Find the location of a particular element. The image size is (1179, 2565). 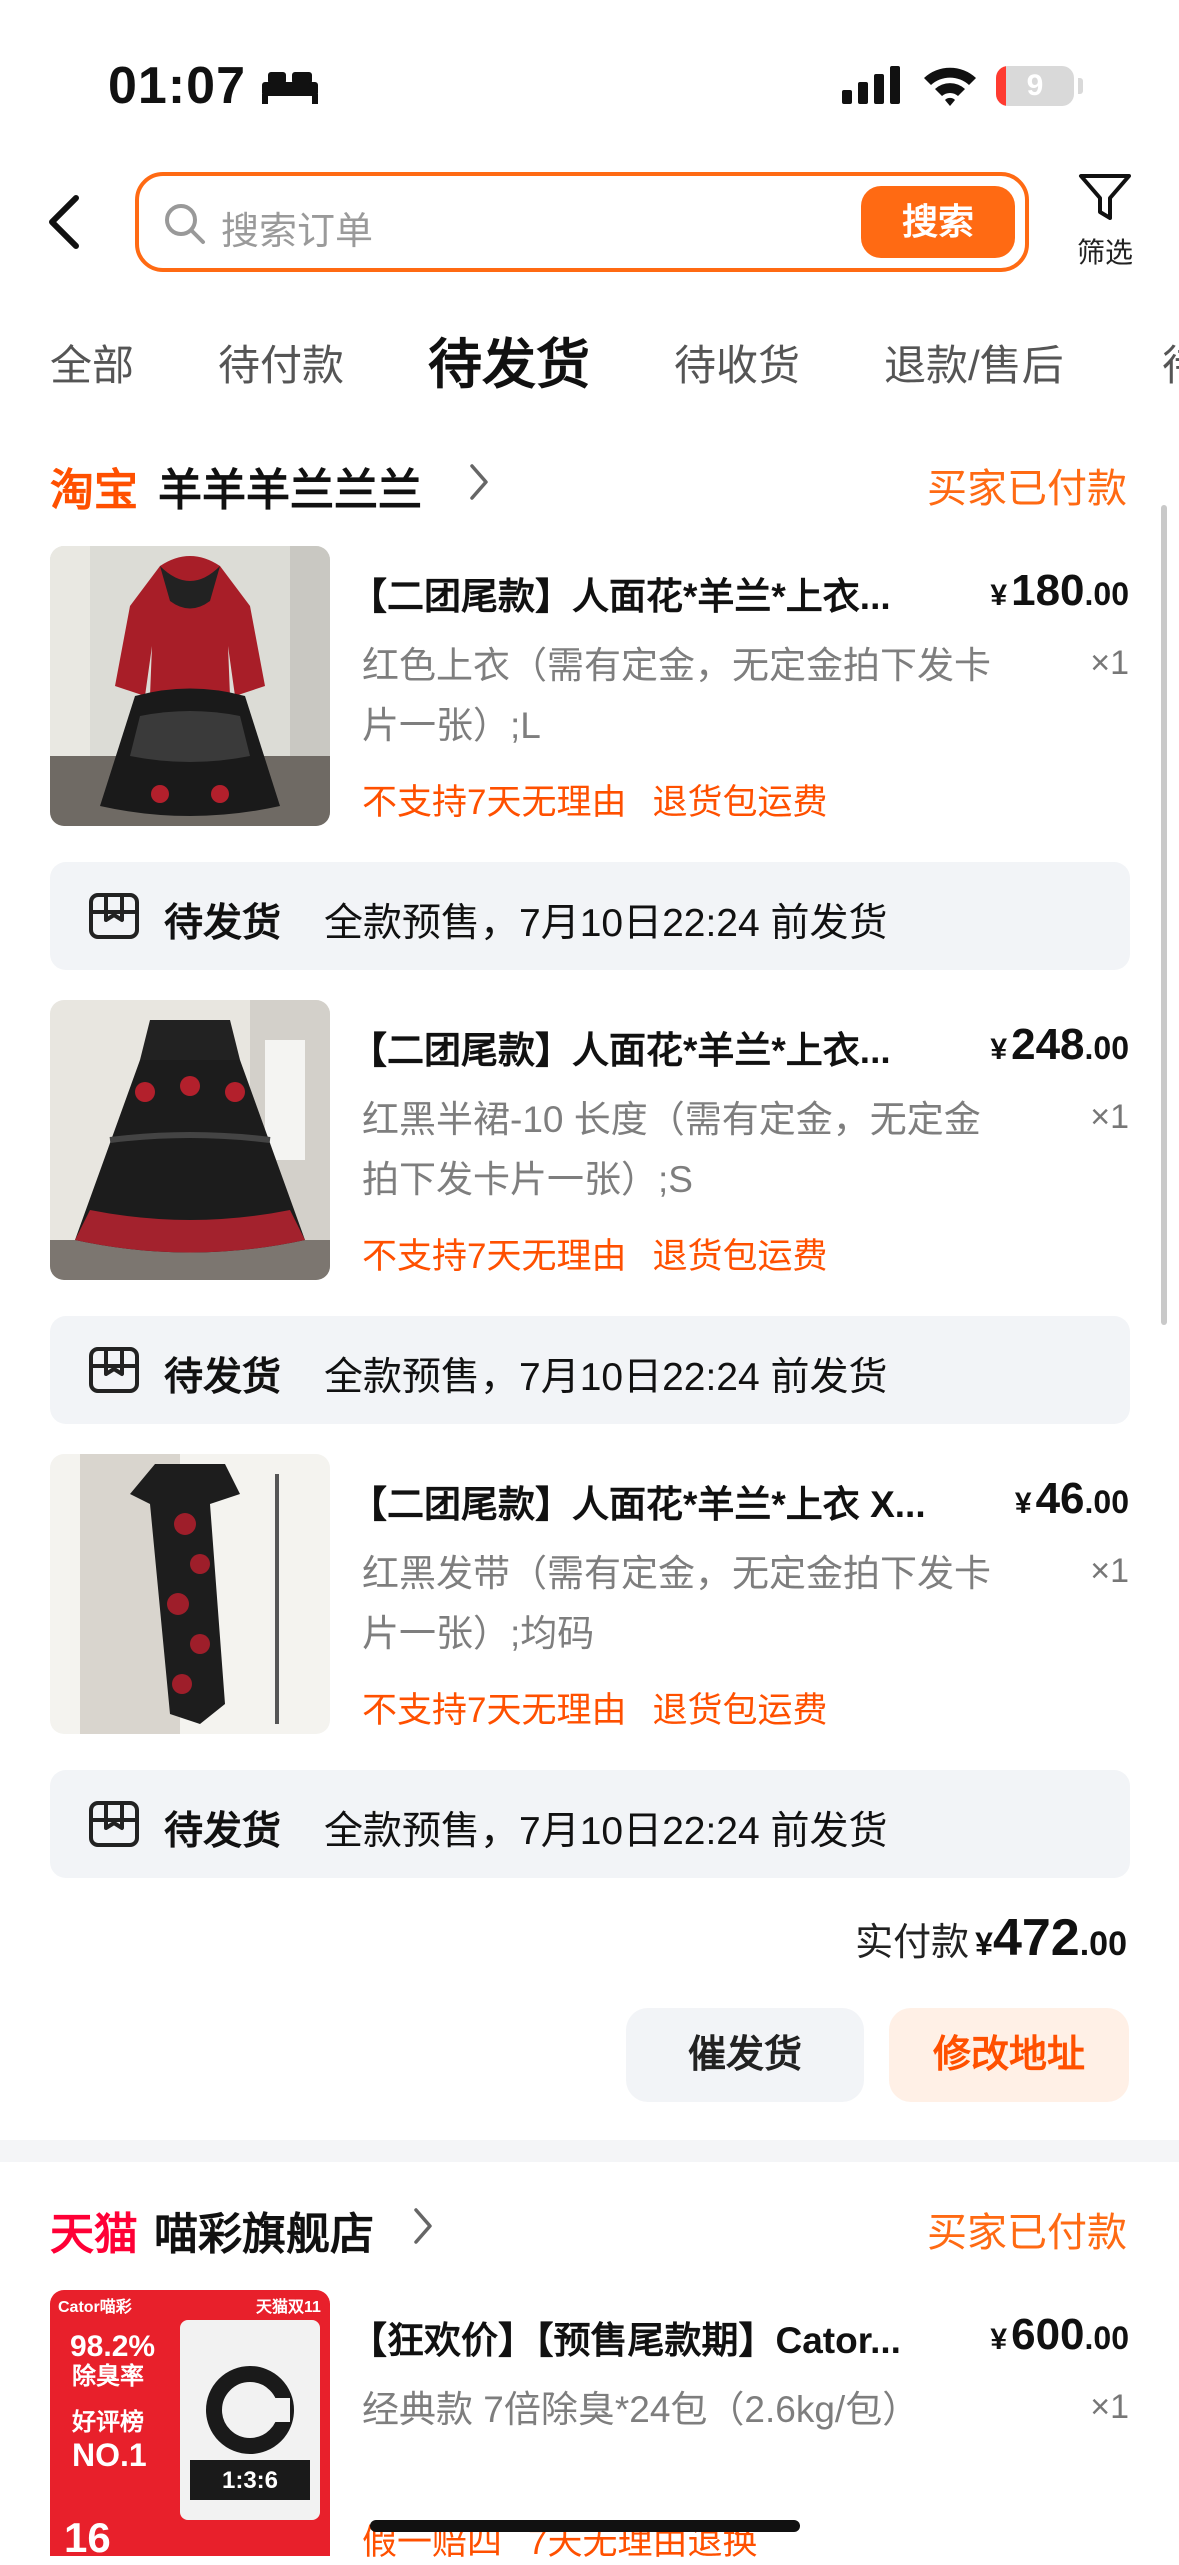

order-total: 实付款 ¥472.00 is located at coordinates (991, 1938).